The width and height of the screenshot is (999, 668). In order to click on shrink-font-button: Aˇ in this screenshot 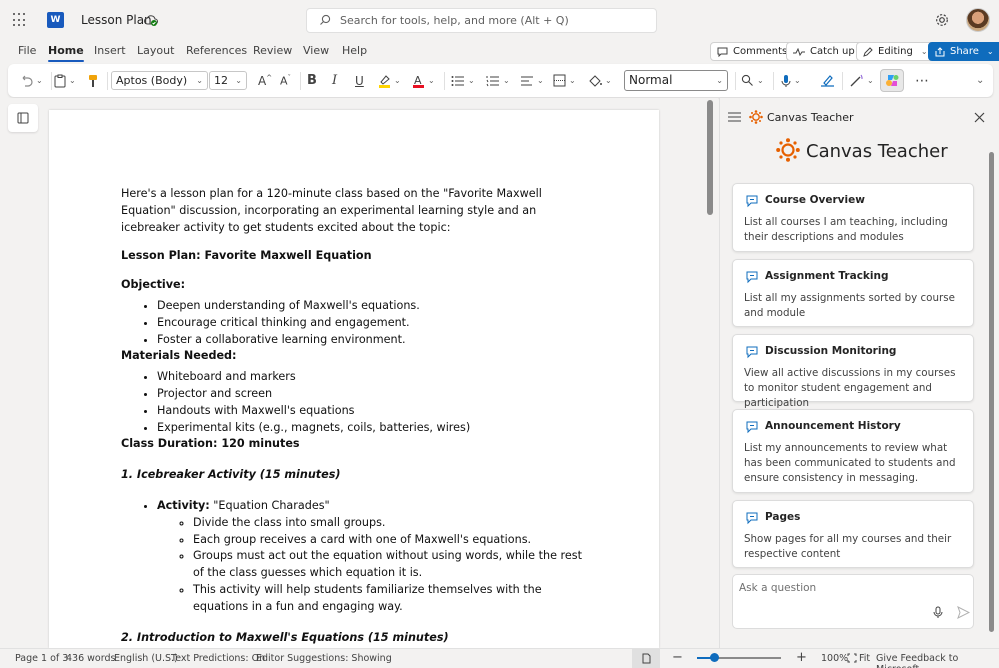, I will do `click(285, 80)`.